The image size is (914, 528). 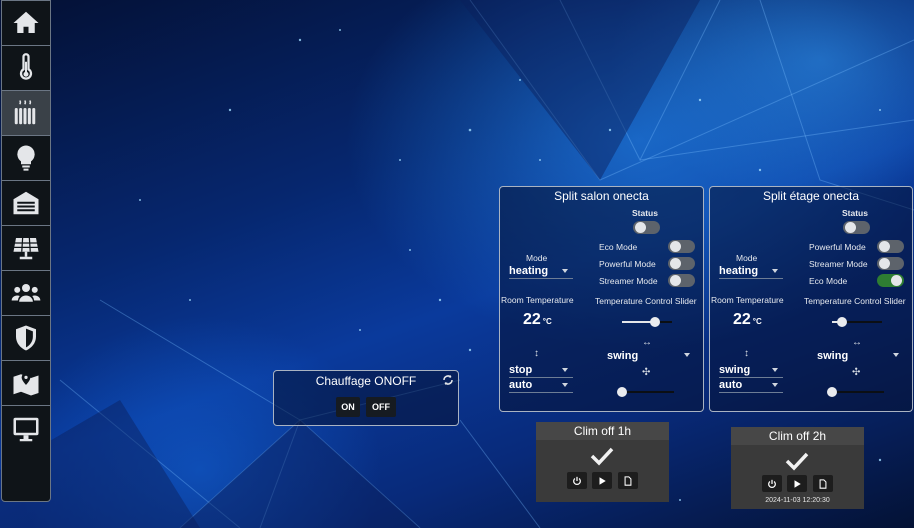 I want to click on split-salon-title: Split salon onecta, so click(x=601, y=196).